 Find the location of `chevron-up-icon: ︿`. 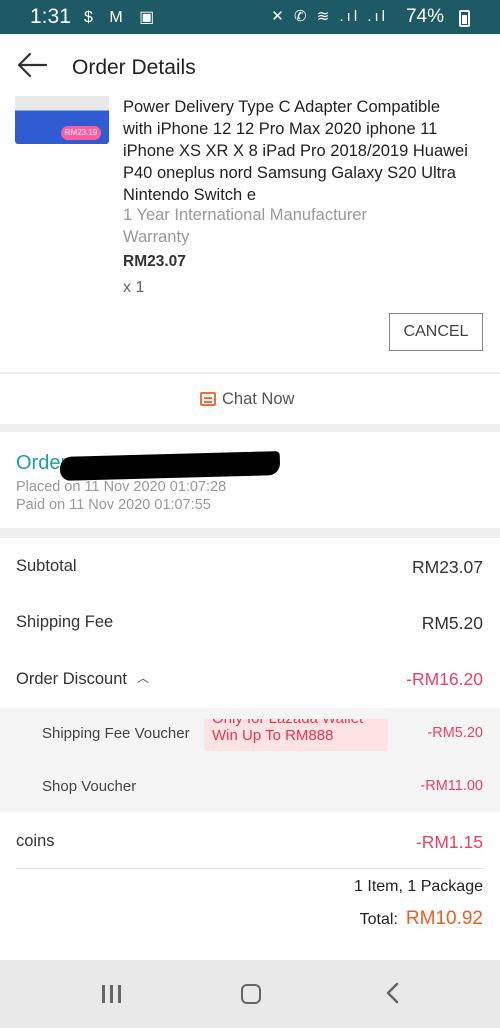

chevron-up-icon: ︿ is located at coordinates (143, 677).